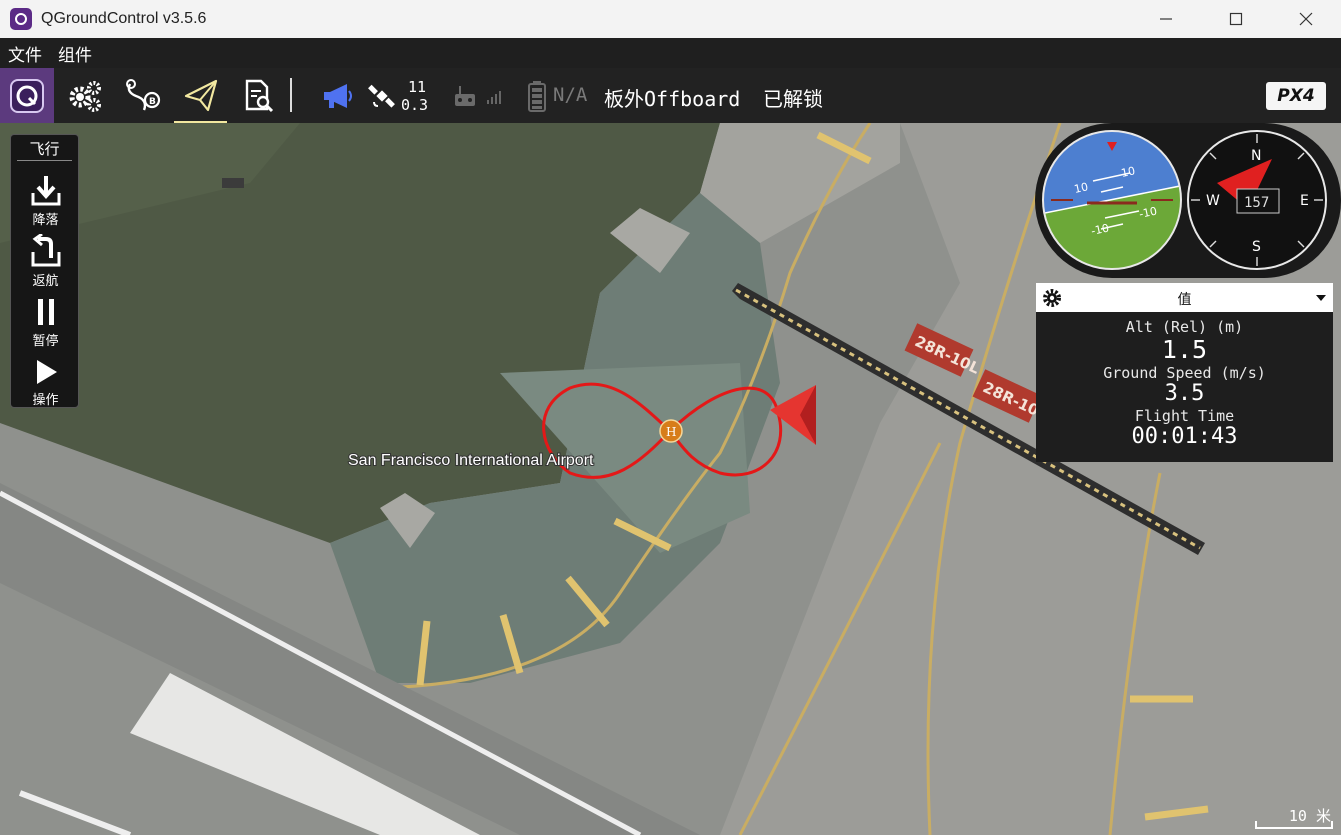  What do you see at coordinates (1294, 818) in the screenshot?
I see `map-scale: 10 米` at bounding box center [1294, 818].